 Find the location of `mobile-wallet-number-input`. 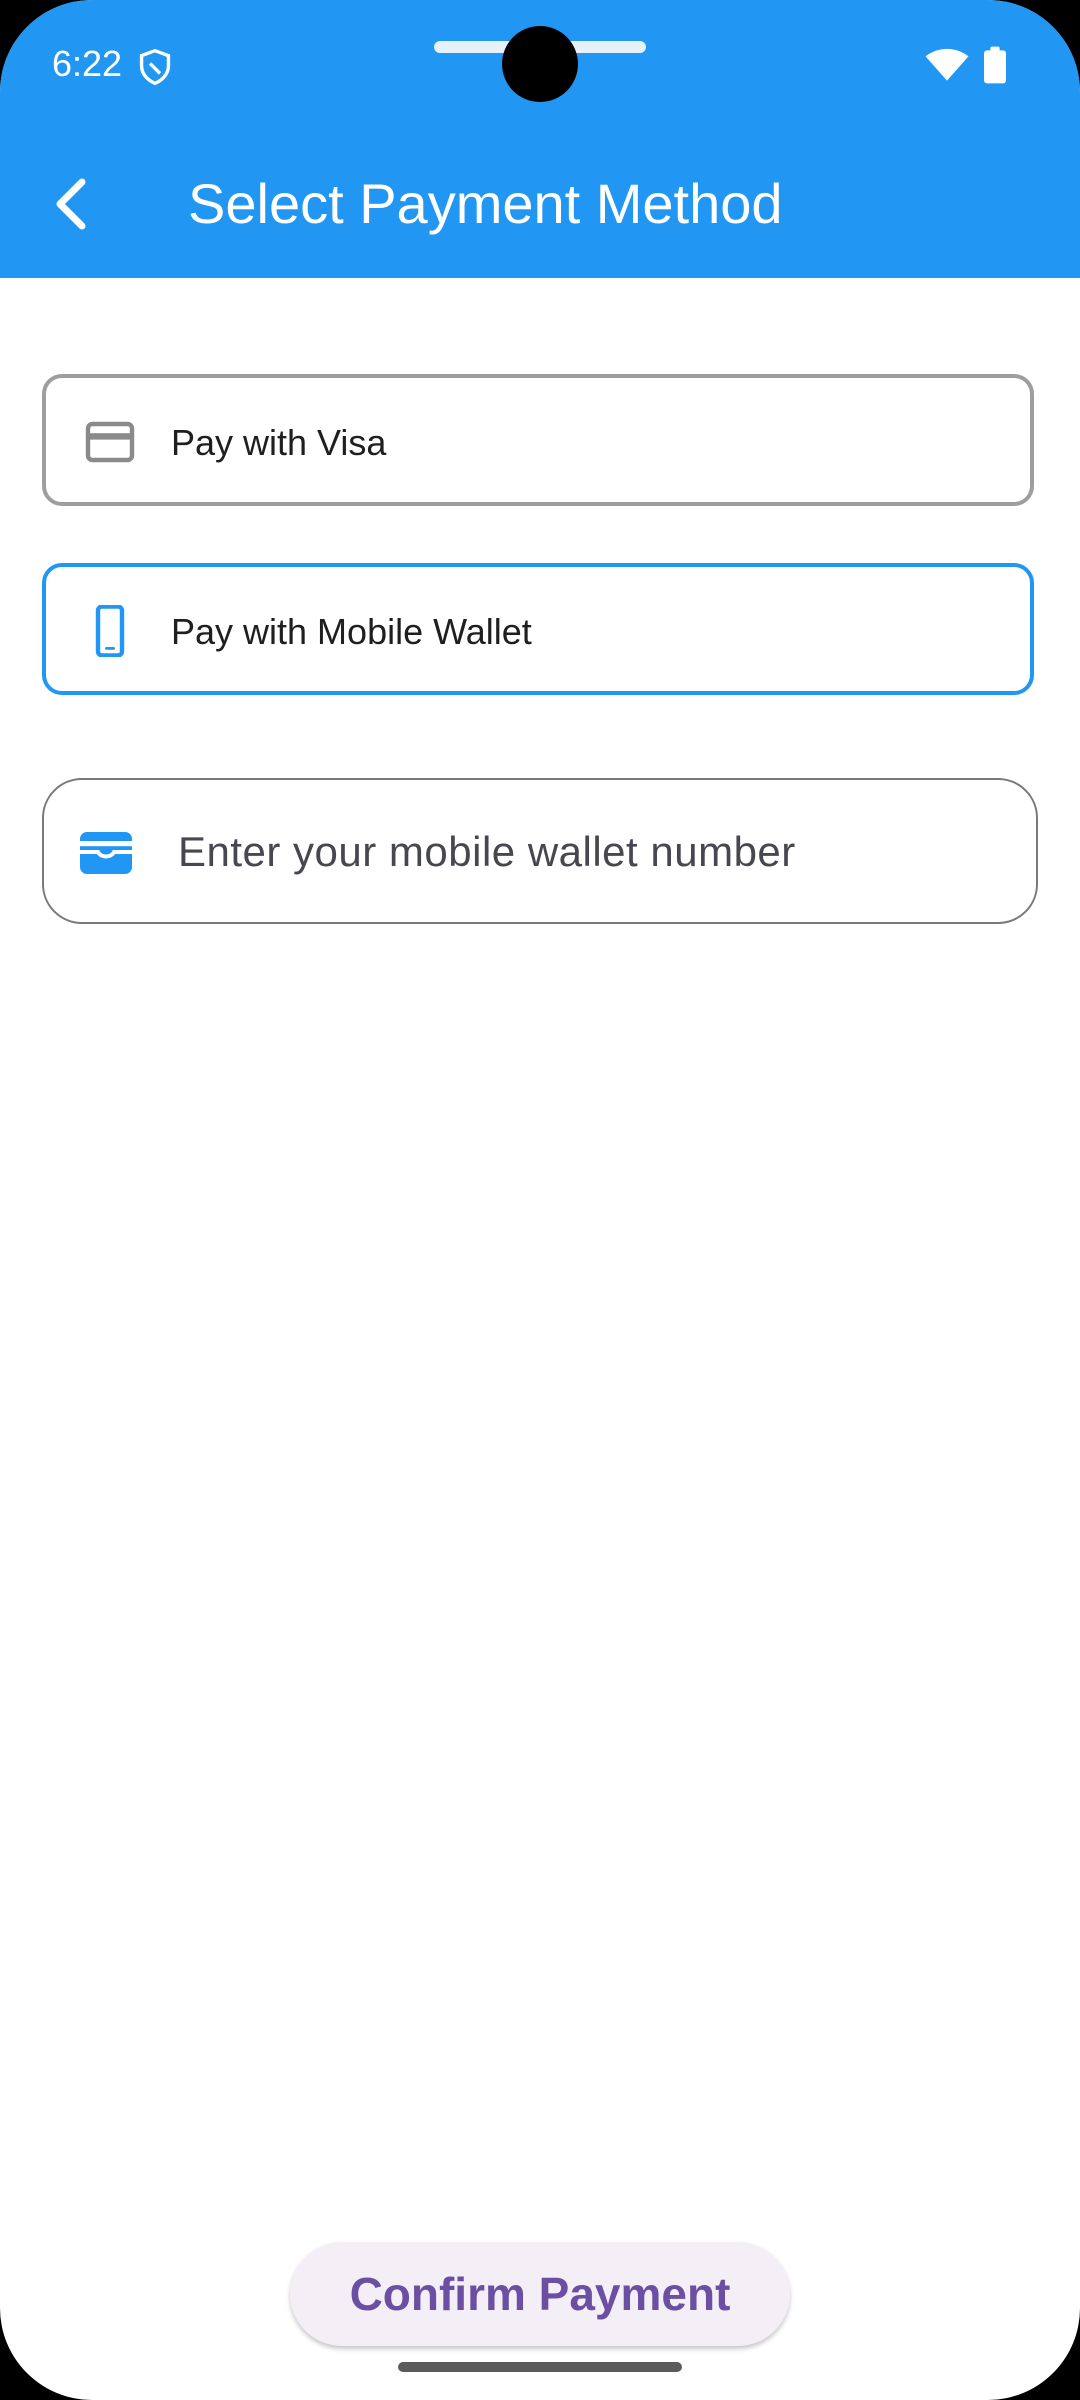

mobile-wallet-number-input is located at coordinates (588, 852).